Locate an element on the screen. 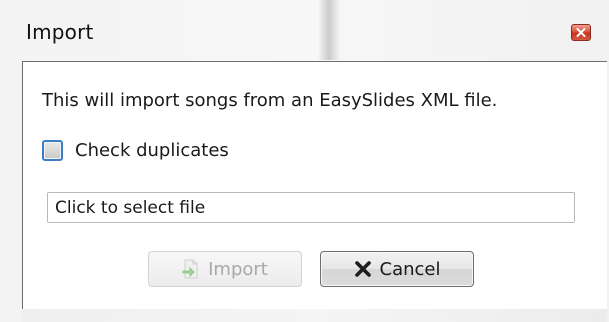 This screenshot has height=322, width=609. check-duplicates-row: Check duplicates is located at coordinates (135, 150).